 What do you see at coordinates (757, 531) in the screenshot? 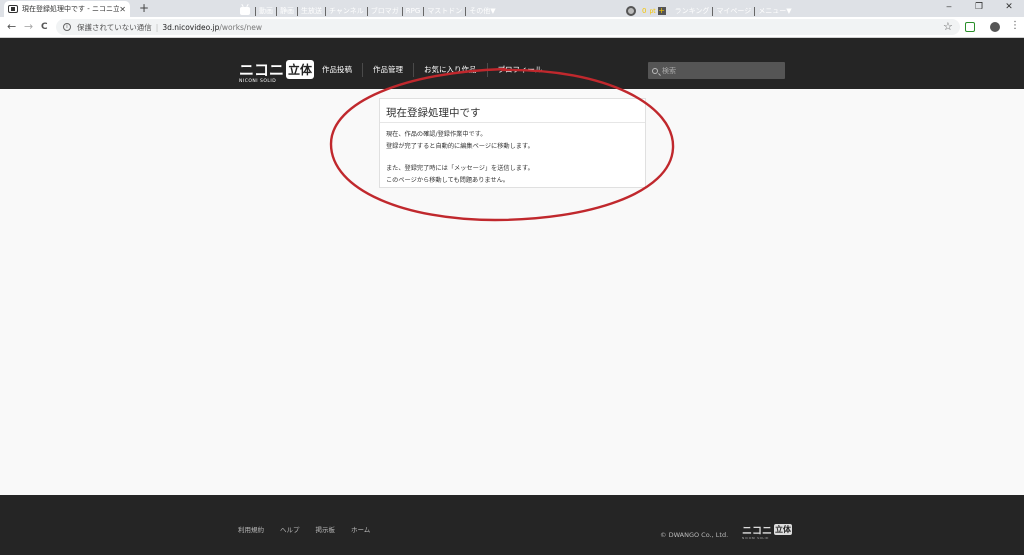
I see `footer-logo-text: ニコニ` at bounding box center [757, 531].